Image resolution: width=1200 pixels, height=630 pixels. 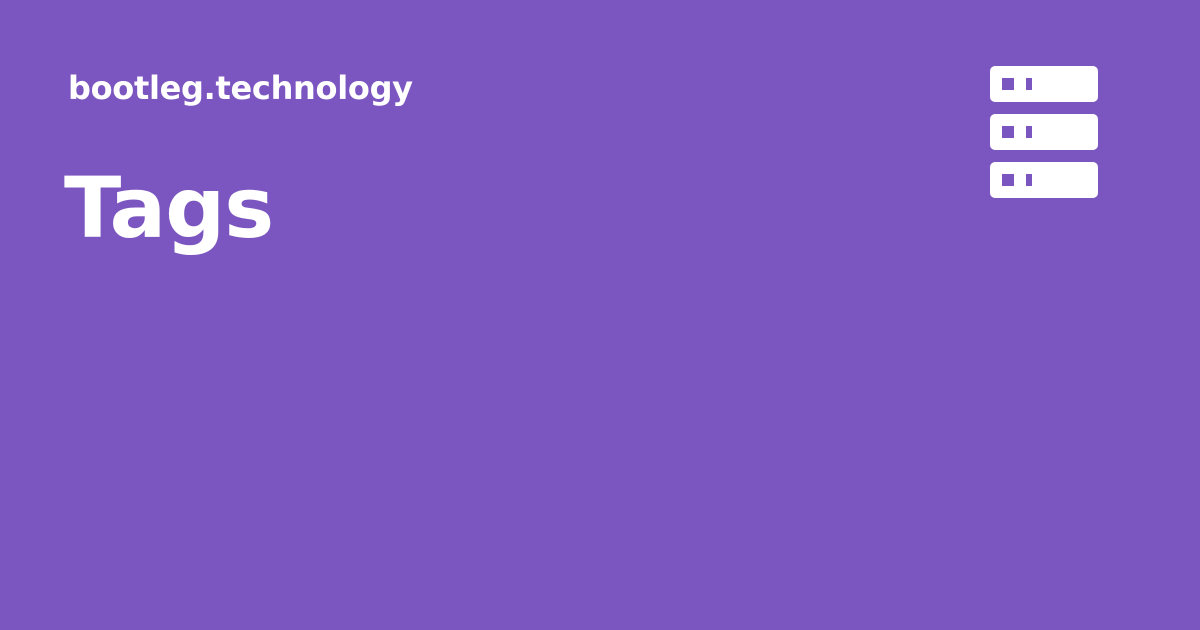 What do you see at coordinates (169, 208) in the screenshot?
I see `page-title: Tags` at bounding box center [169, 208].